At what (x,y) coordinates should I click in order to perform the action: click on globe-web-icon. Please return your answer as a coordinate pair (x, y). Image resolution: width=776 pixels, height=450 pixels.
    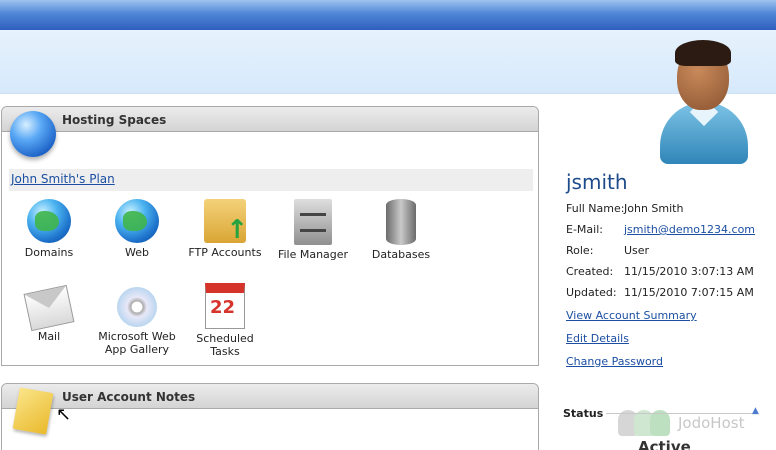
    Looking at the image, I should click on (137, 221).